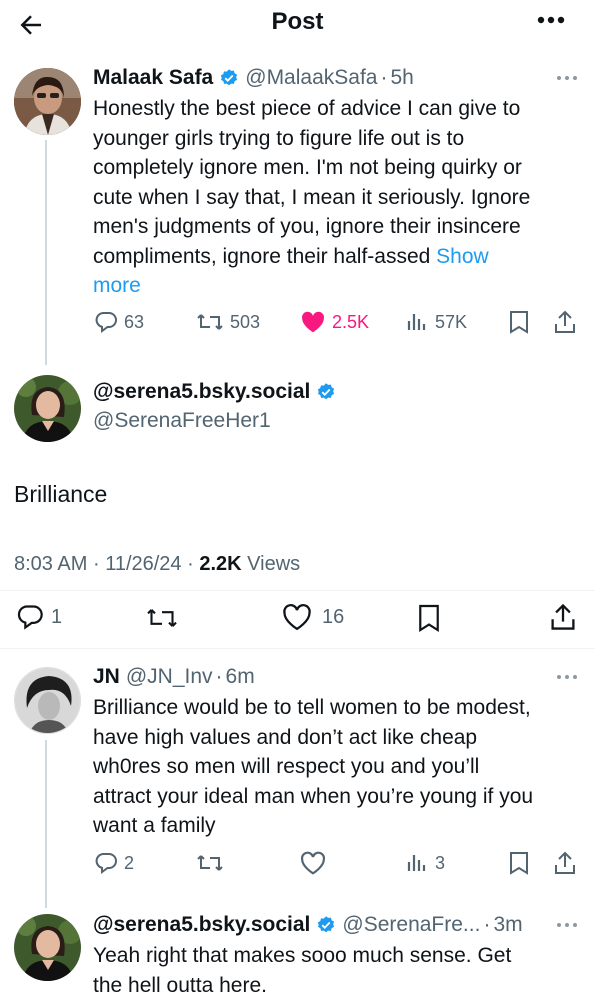 This screenshot has width=595, height=1000. I want to click on reply-count: 1, so click(57, 616).